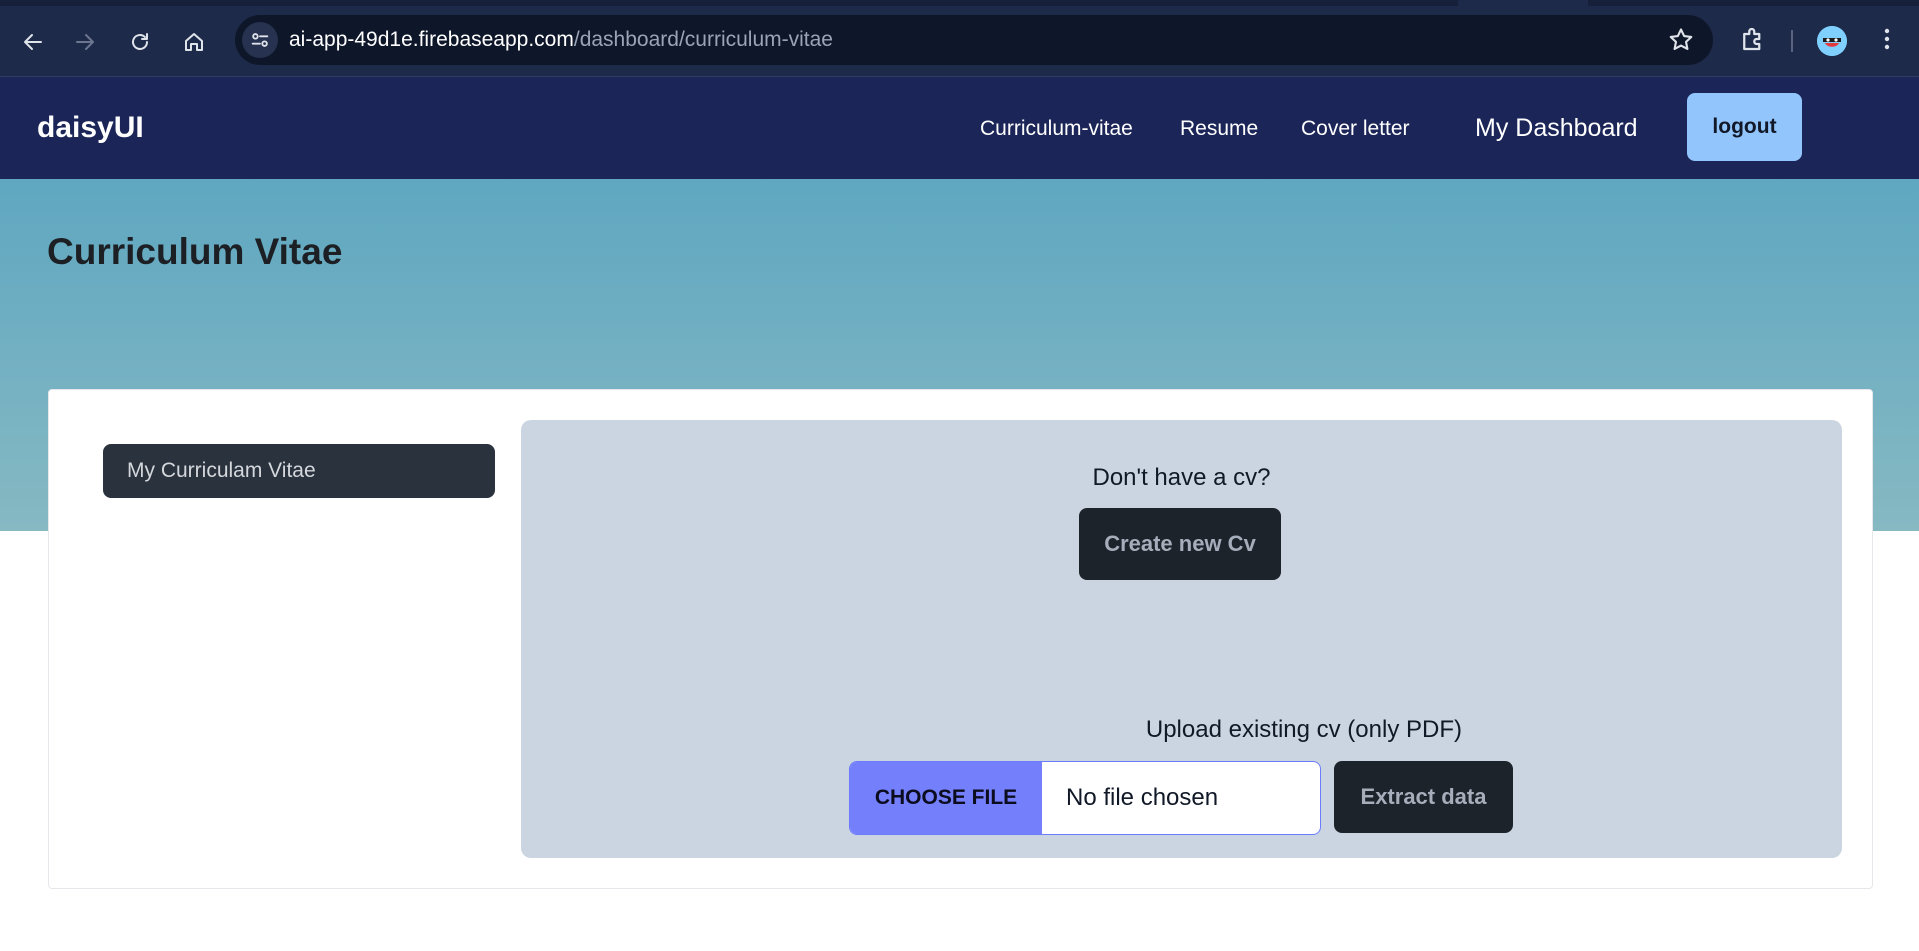 This screenshot has width=1919, height=951. I want to click on active-tab-edge, so click(1523, 3).